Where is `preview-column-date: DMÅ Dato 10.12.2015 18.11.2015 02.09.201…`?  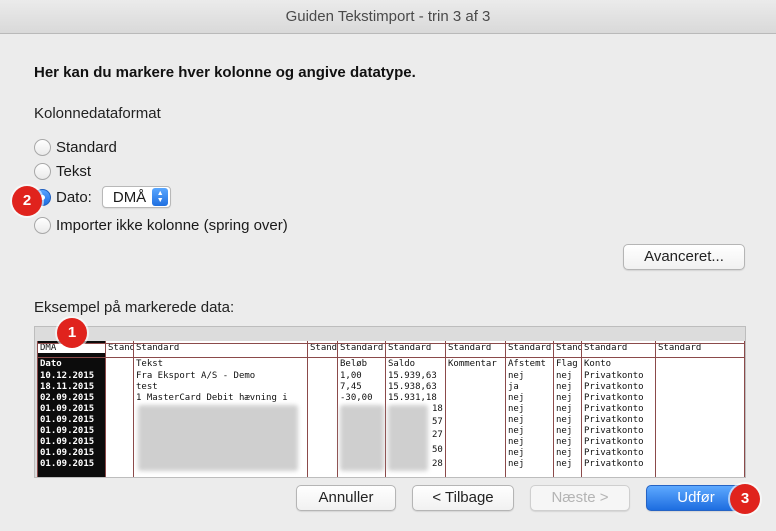
preview-column-date: DMÅ Dato 10.12.2015 18.11.2015 02.09.201… is located at coordinates (71, 409).